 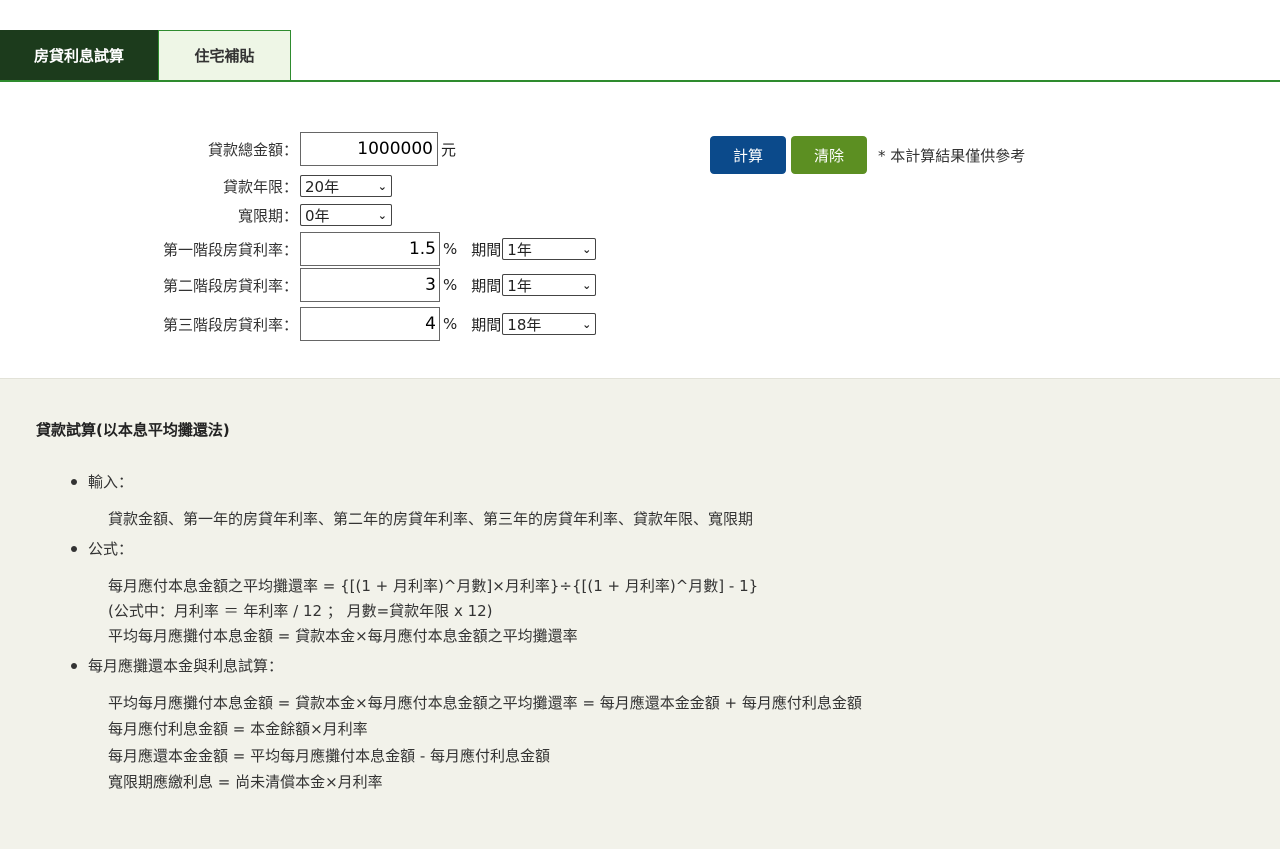 I want to click on stage2-rate-input, so click(x=370, y=285).